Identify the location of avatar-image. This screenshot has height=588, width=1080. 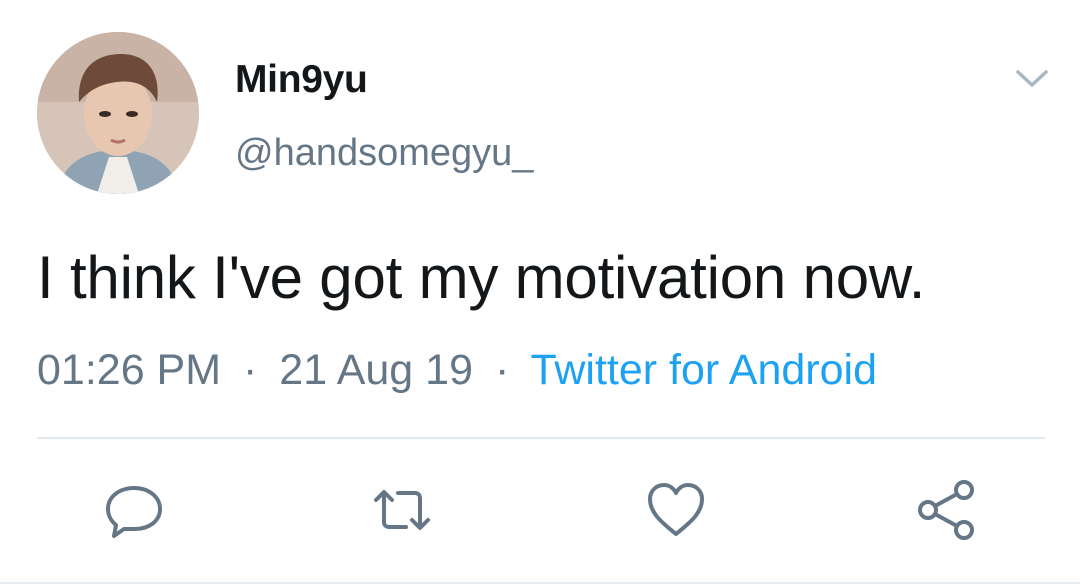
(118, 113).